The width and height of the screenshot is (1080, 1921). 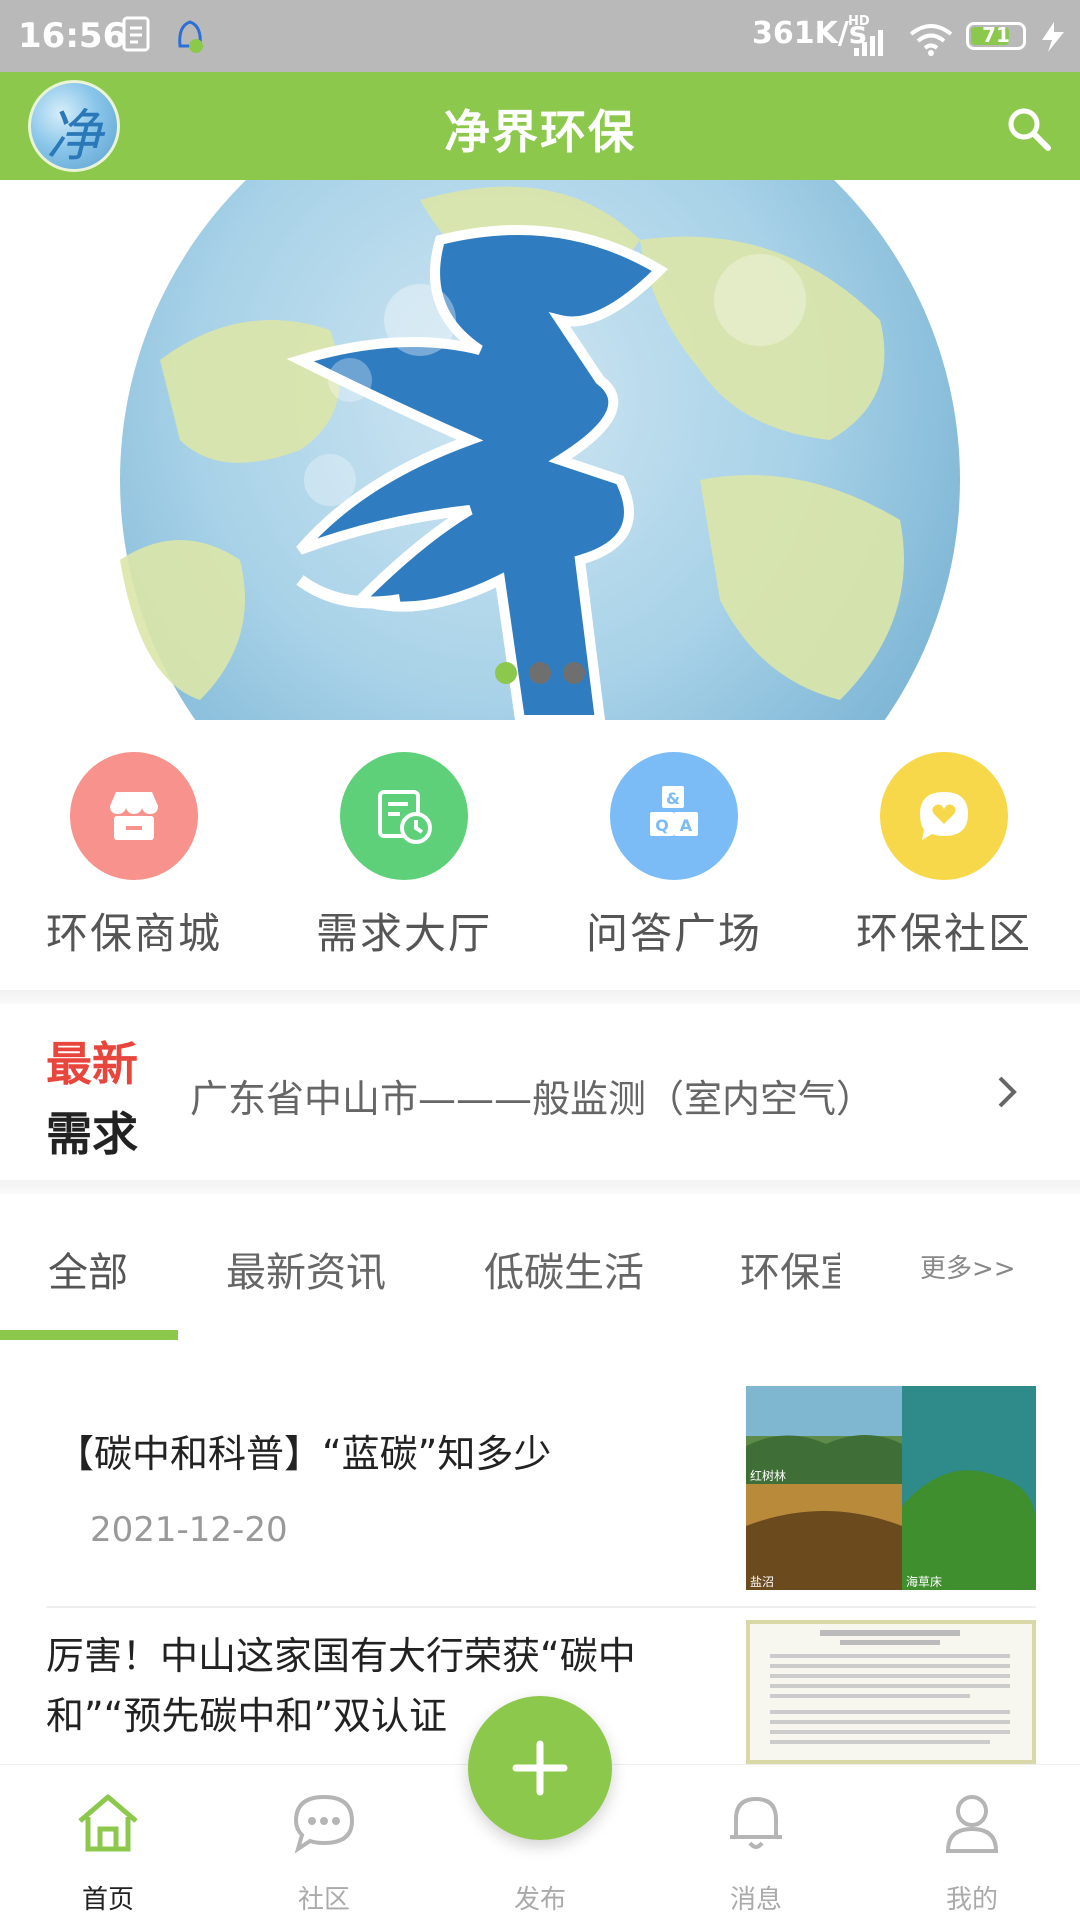 What do you see at coordinates (1028, 128) in the screenshot?
I see `search-icon` at bounding box center [1028, 128].